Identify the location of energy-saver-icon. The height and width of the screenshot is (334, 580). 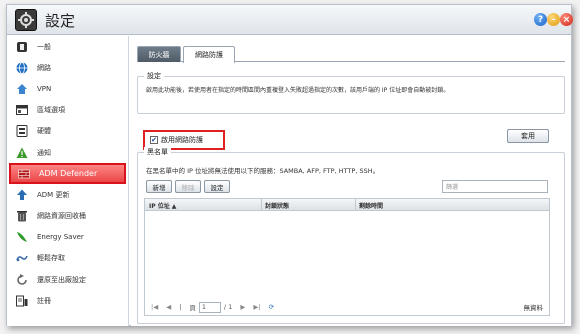
(22, 237).